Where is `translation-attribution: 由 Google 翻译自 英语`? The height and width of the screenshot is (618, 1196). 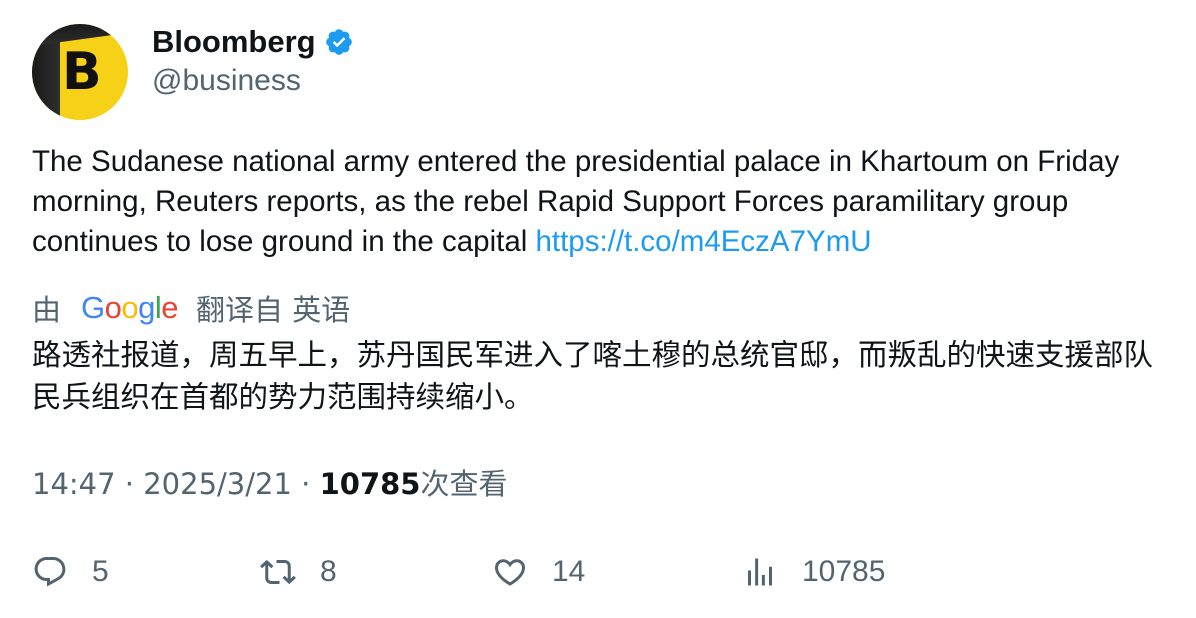 translation-attribution: 由 Google 翻译自 英语 is located at coordinates (191, 308).